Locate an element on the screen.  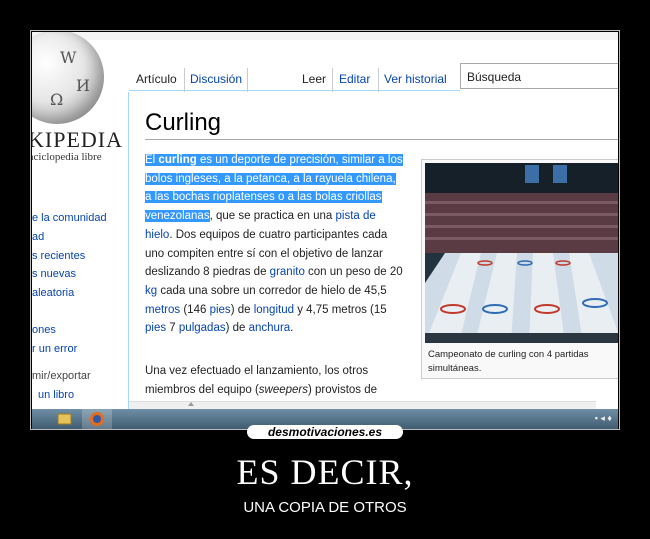
text-run: ) provistos de is located at coordinates (343, 389).